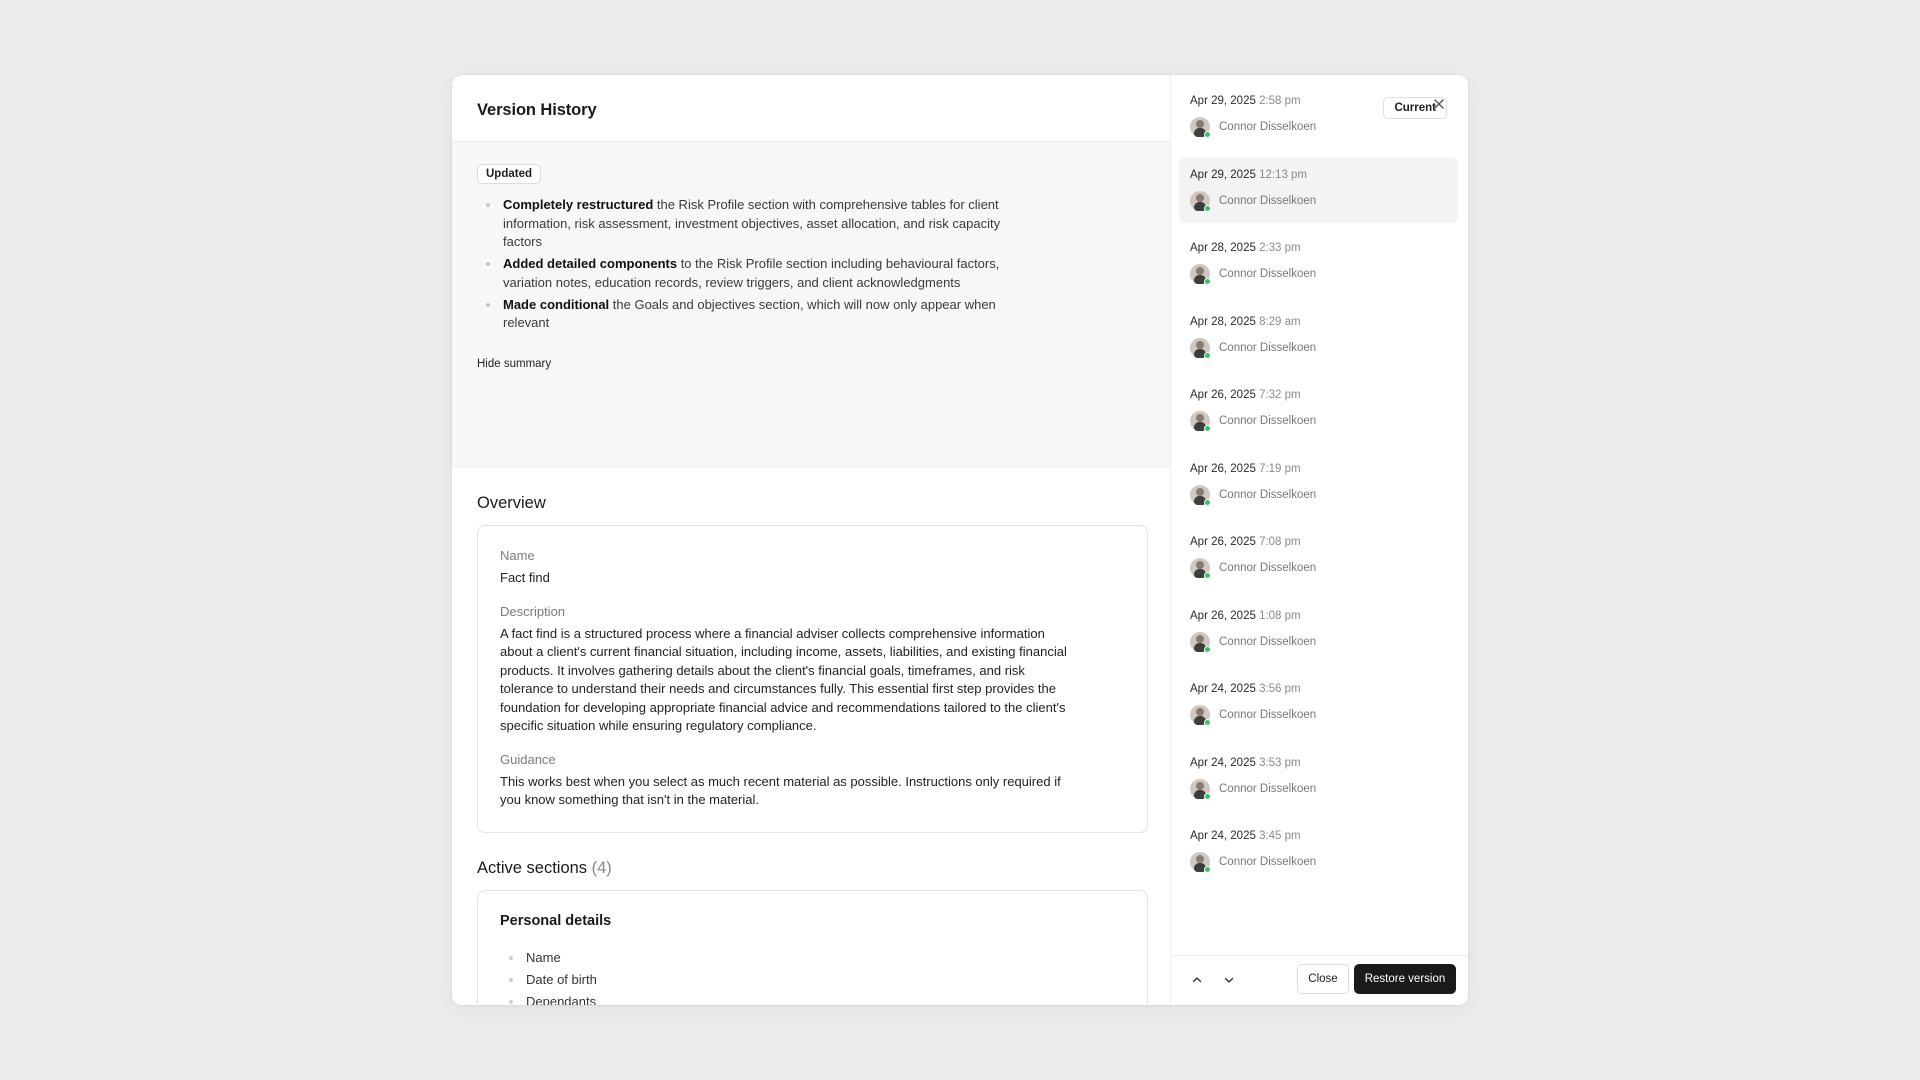  What do you see at coordinates (1245, 468) in the screenshot?
I see `version-date: Apr 26, 2025 7:19 pm` at bounding box center [1245, 468].